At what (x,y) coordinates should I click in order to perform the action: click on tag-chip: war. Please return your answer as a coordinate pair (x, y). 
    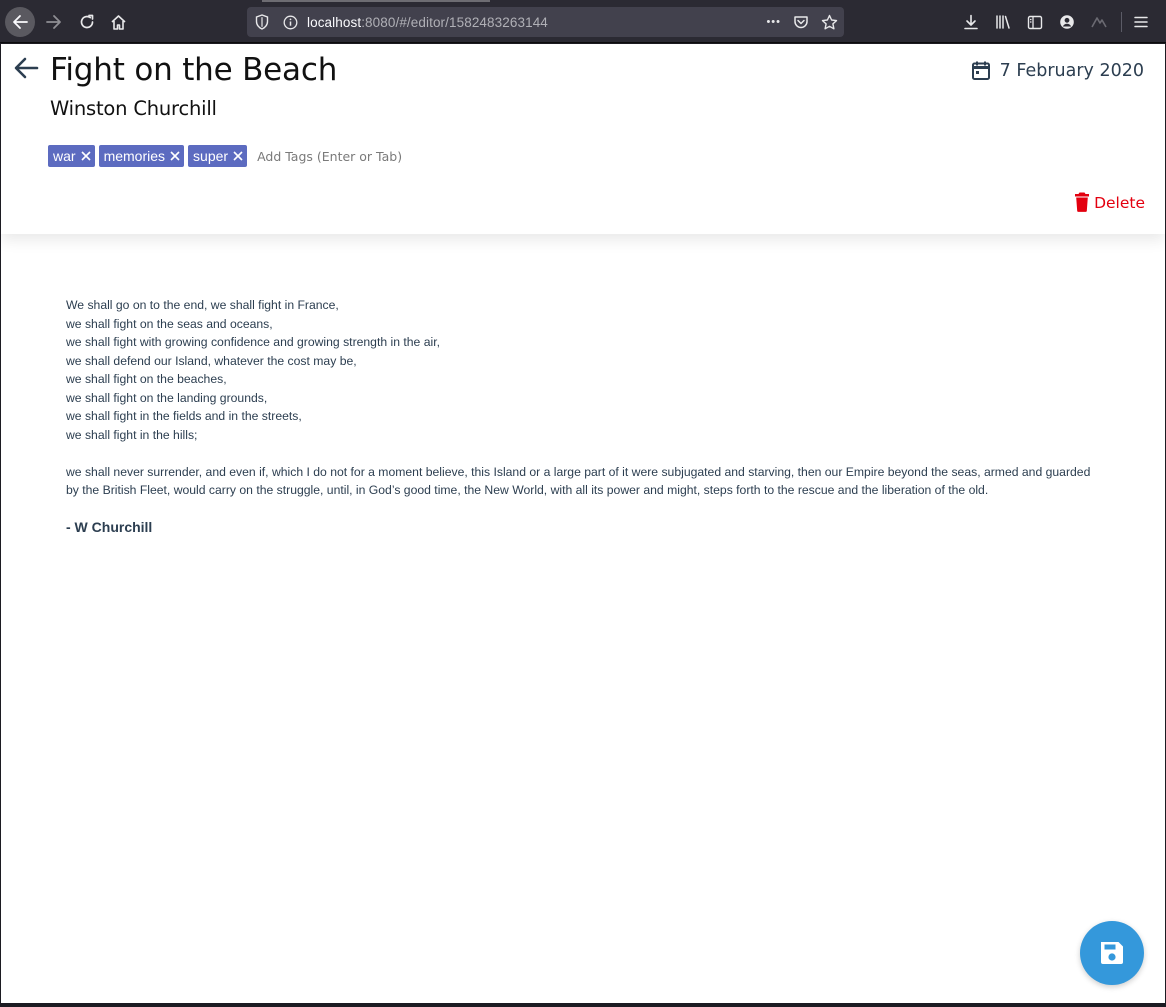
    Looking at the image, I should click on (71, 156).